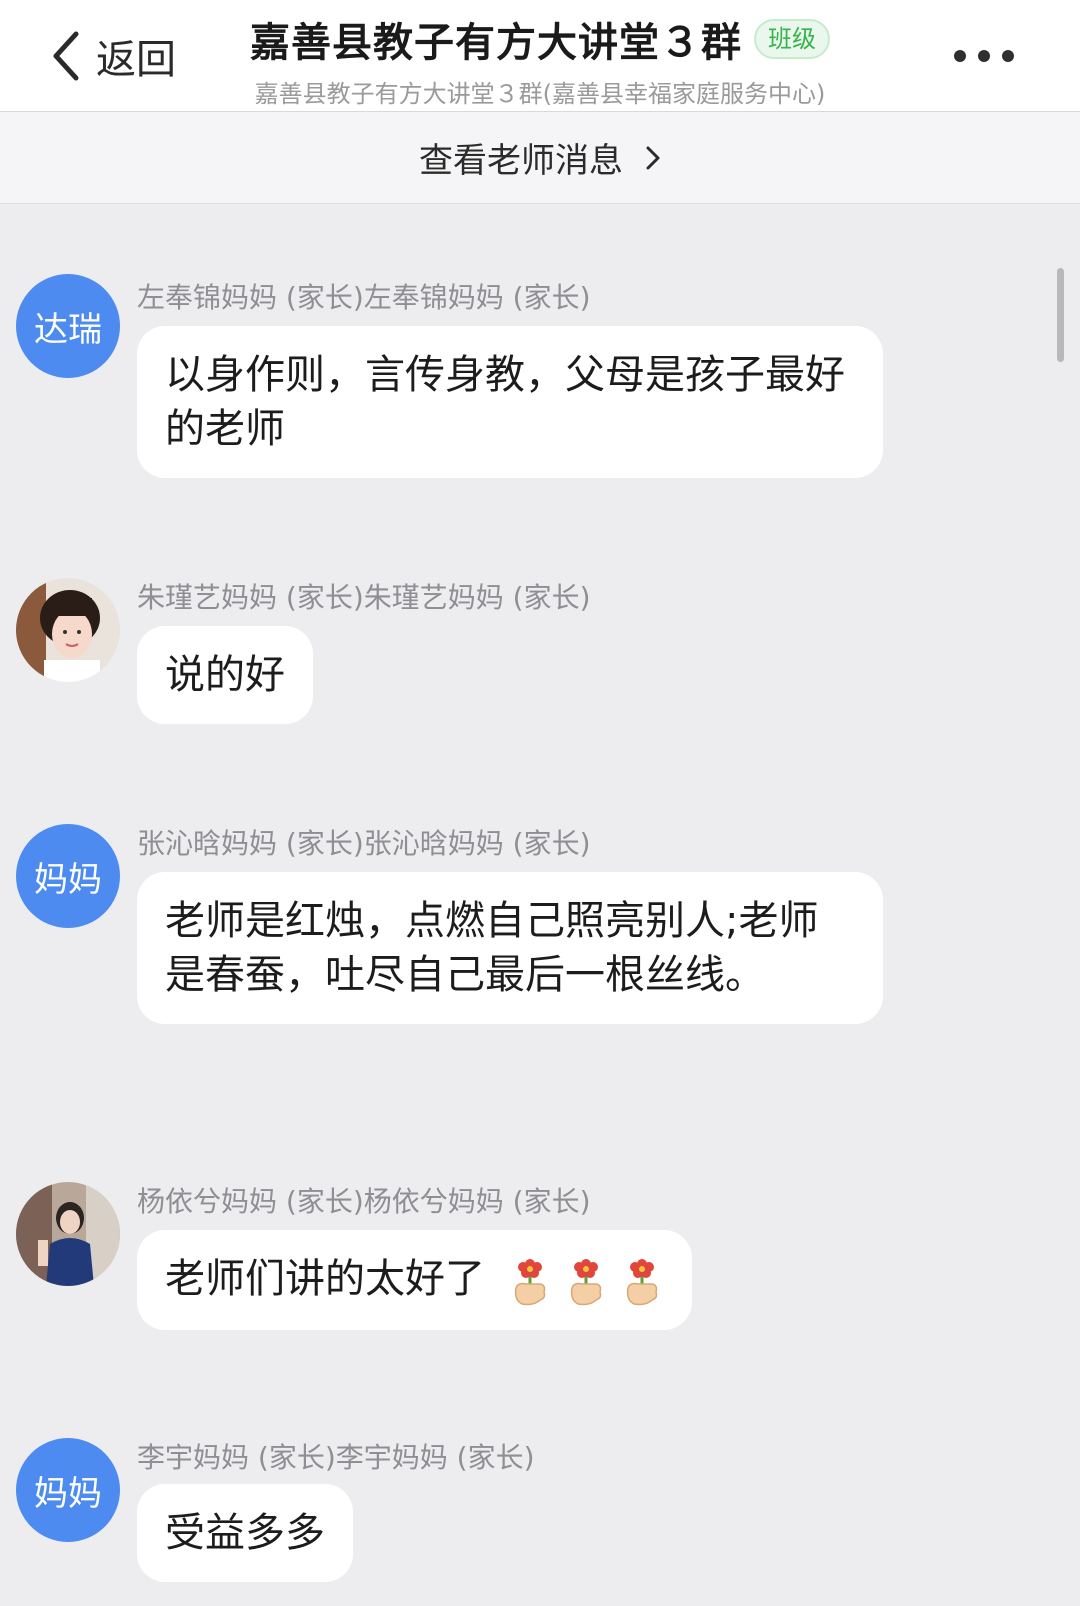 The height and width of the screenshot is (1606, 1080). I want to click on message-bubble: 老师是红烛，点燃自己照亮别人;老师是春蚕，吐尽自己最后一根丝线。, so click(510, 948).